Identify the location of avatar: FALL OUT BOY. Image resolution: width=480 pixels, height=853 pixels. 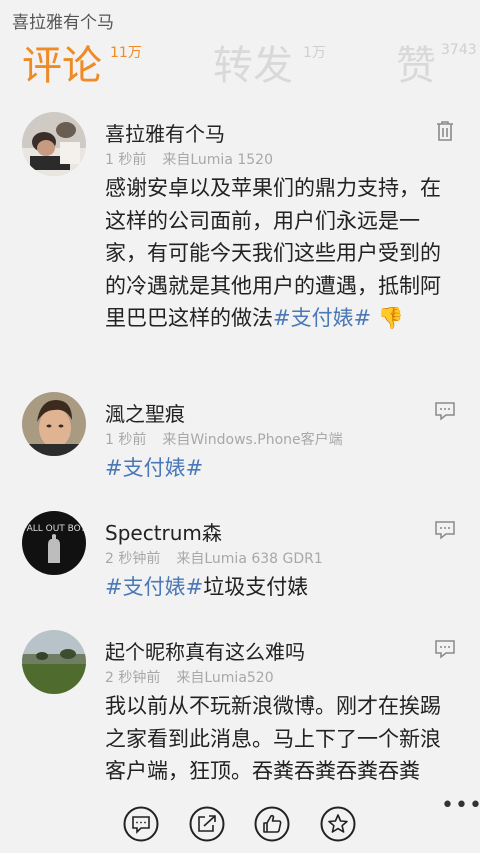
(54, 543).